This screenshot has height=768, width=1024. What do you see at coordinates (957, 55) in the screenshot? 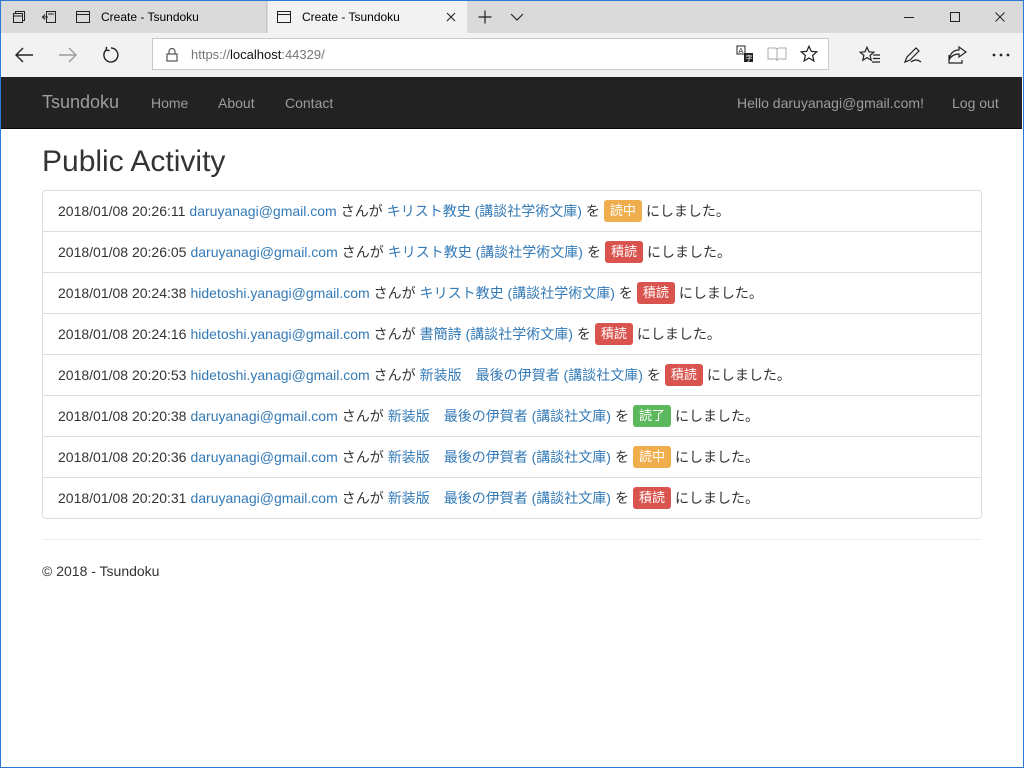
I see `share-icon` at bounding box center [957, 55].